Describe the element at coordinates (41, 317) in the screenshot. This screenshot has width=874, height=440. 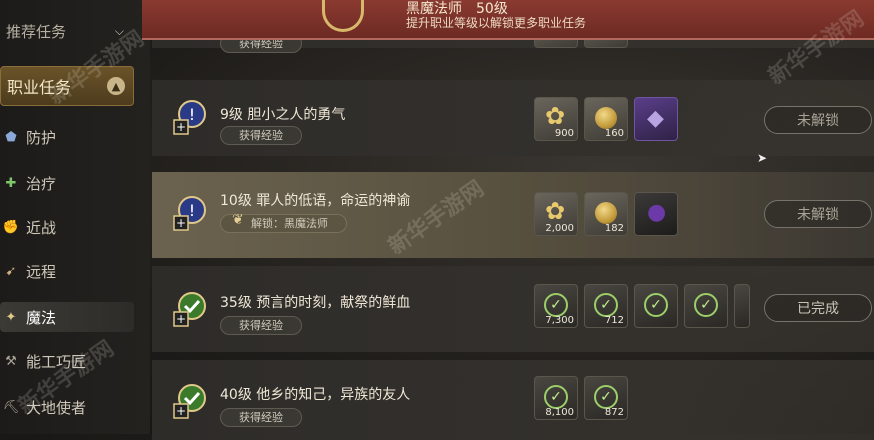
I see `sidebar-item-label: 魔法` at that location.